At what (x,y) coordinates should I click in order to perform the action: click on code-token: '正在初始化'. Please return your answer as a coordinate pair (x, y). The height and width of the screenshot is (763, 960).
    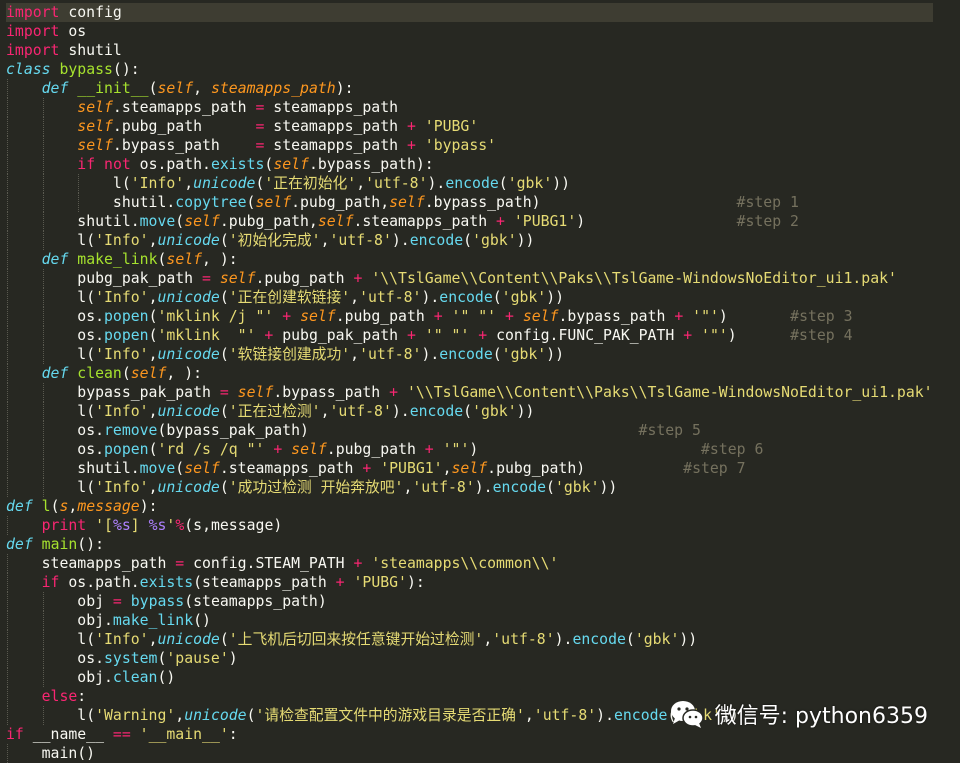
    Looking at the image, I should click on (310, 183).